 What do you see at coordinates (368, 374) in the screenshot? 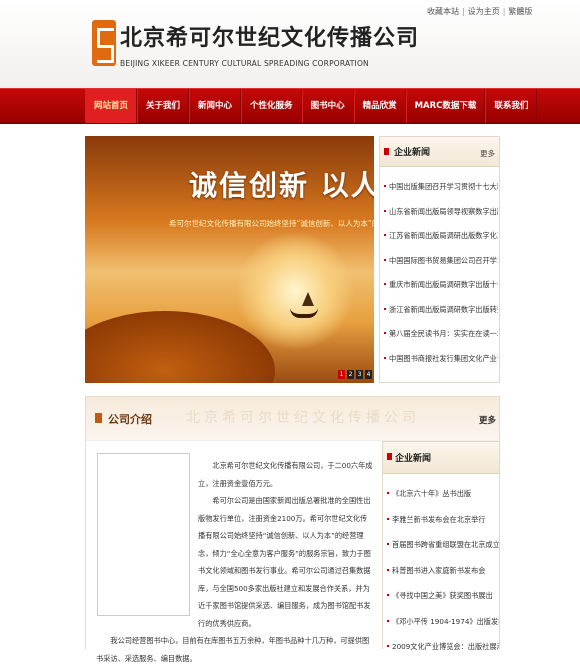
I see `banner-page-4: 4` at bounding box center [368, 374].